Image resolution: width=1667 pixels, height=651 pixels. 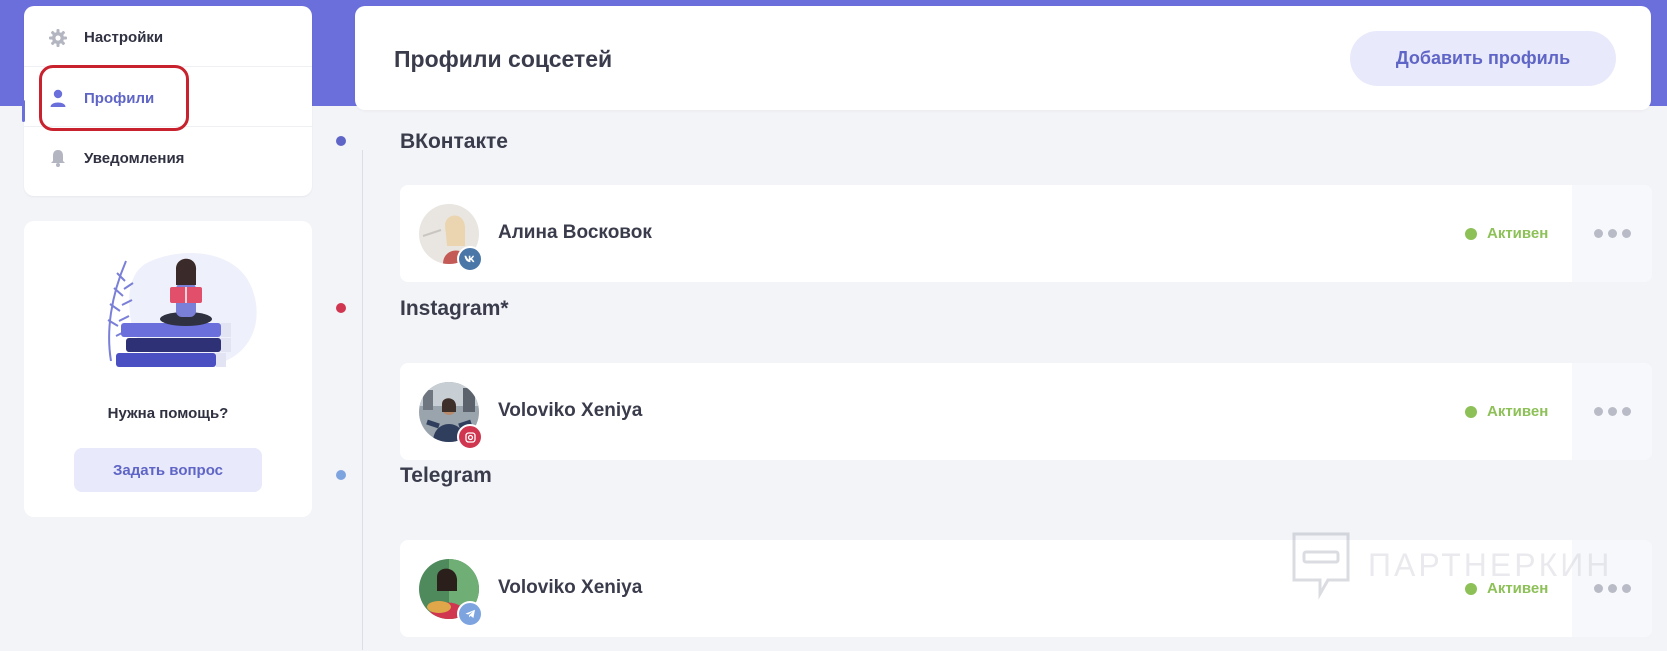 What do you see at coordinates (470, 259) in the screenshot?
I see `vk-icon` at bounding box center [470, 259].